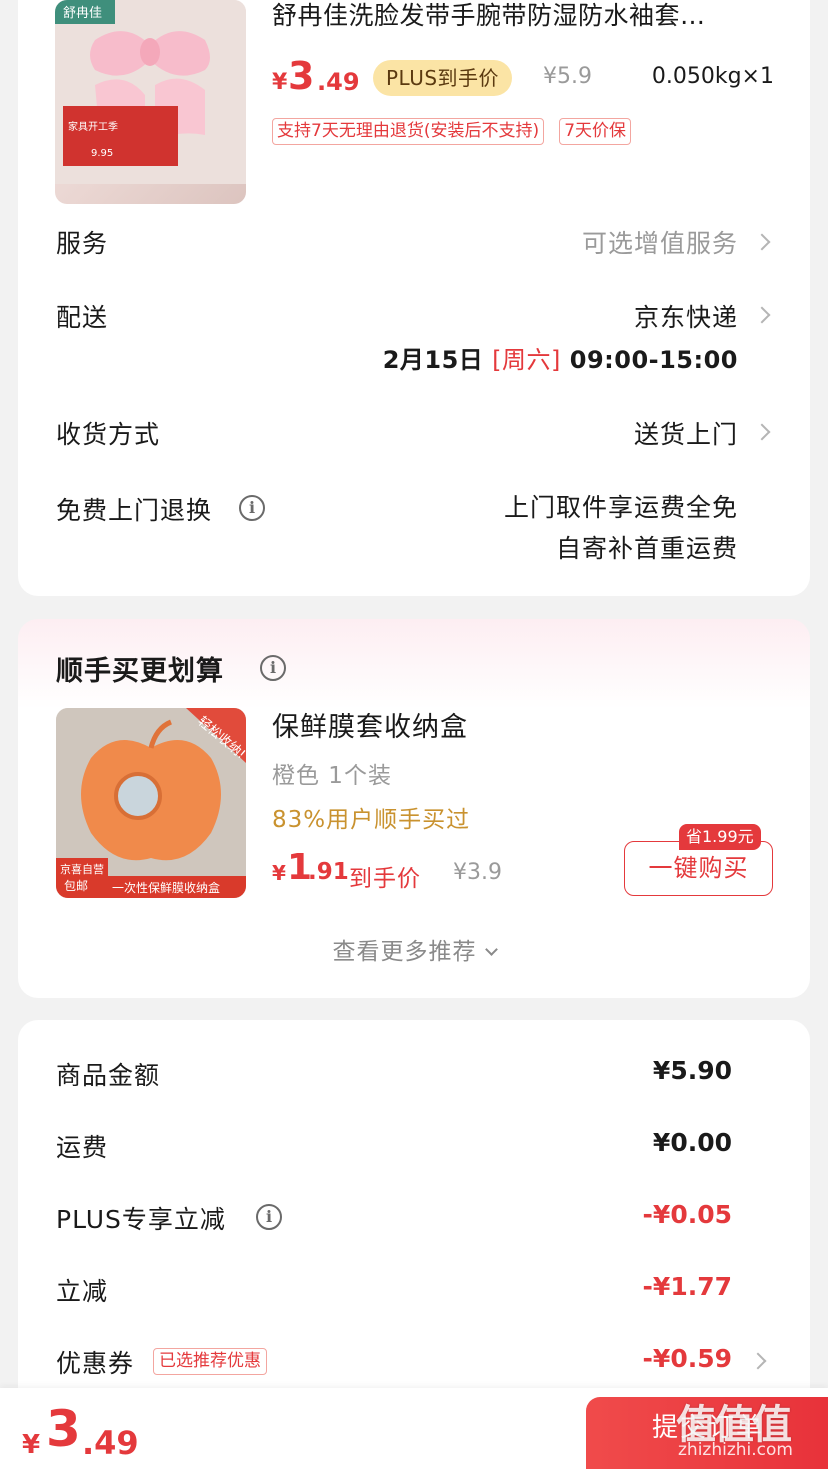 The image size is (828, 1469). I want to click on delivery-weekday: [周六], so click(526, 360).